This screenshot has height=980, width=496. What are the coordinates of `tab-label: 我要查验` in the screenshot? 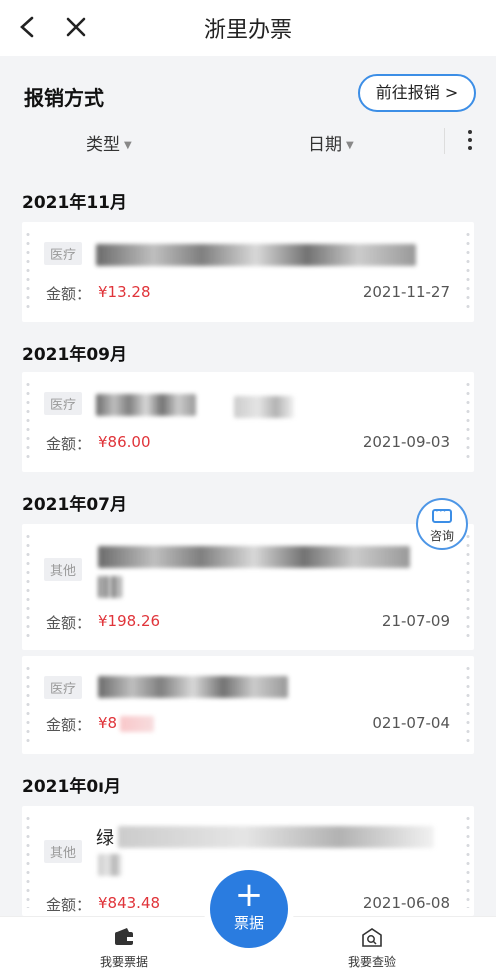 It's located at (371, 962).